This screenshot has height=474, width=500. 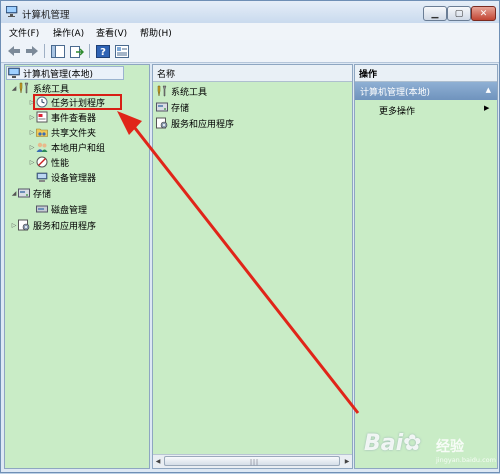 I want to click on tree-item-label: 设备管理器, so click(x=74, y=178).